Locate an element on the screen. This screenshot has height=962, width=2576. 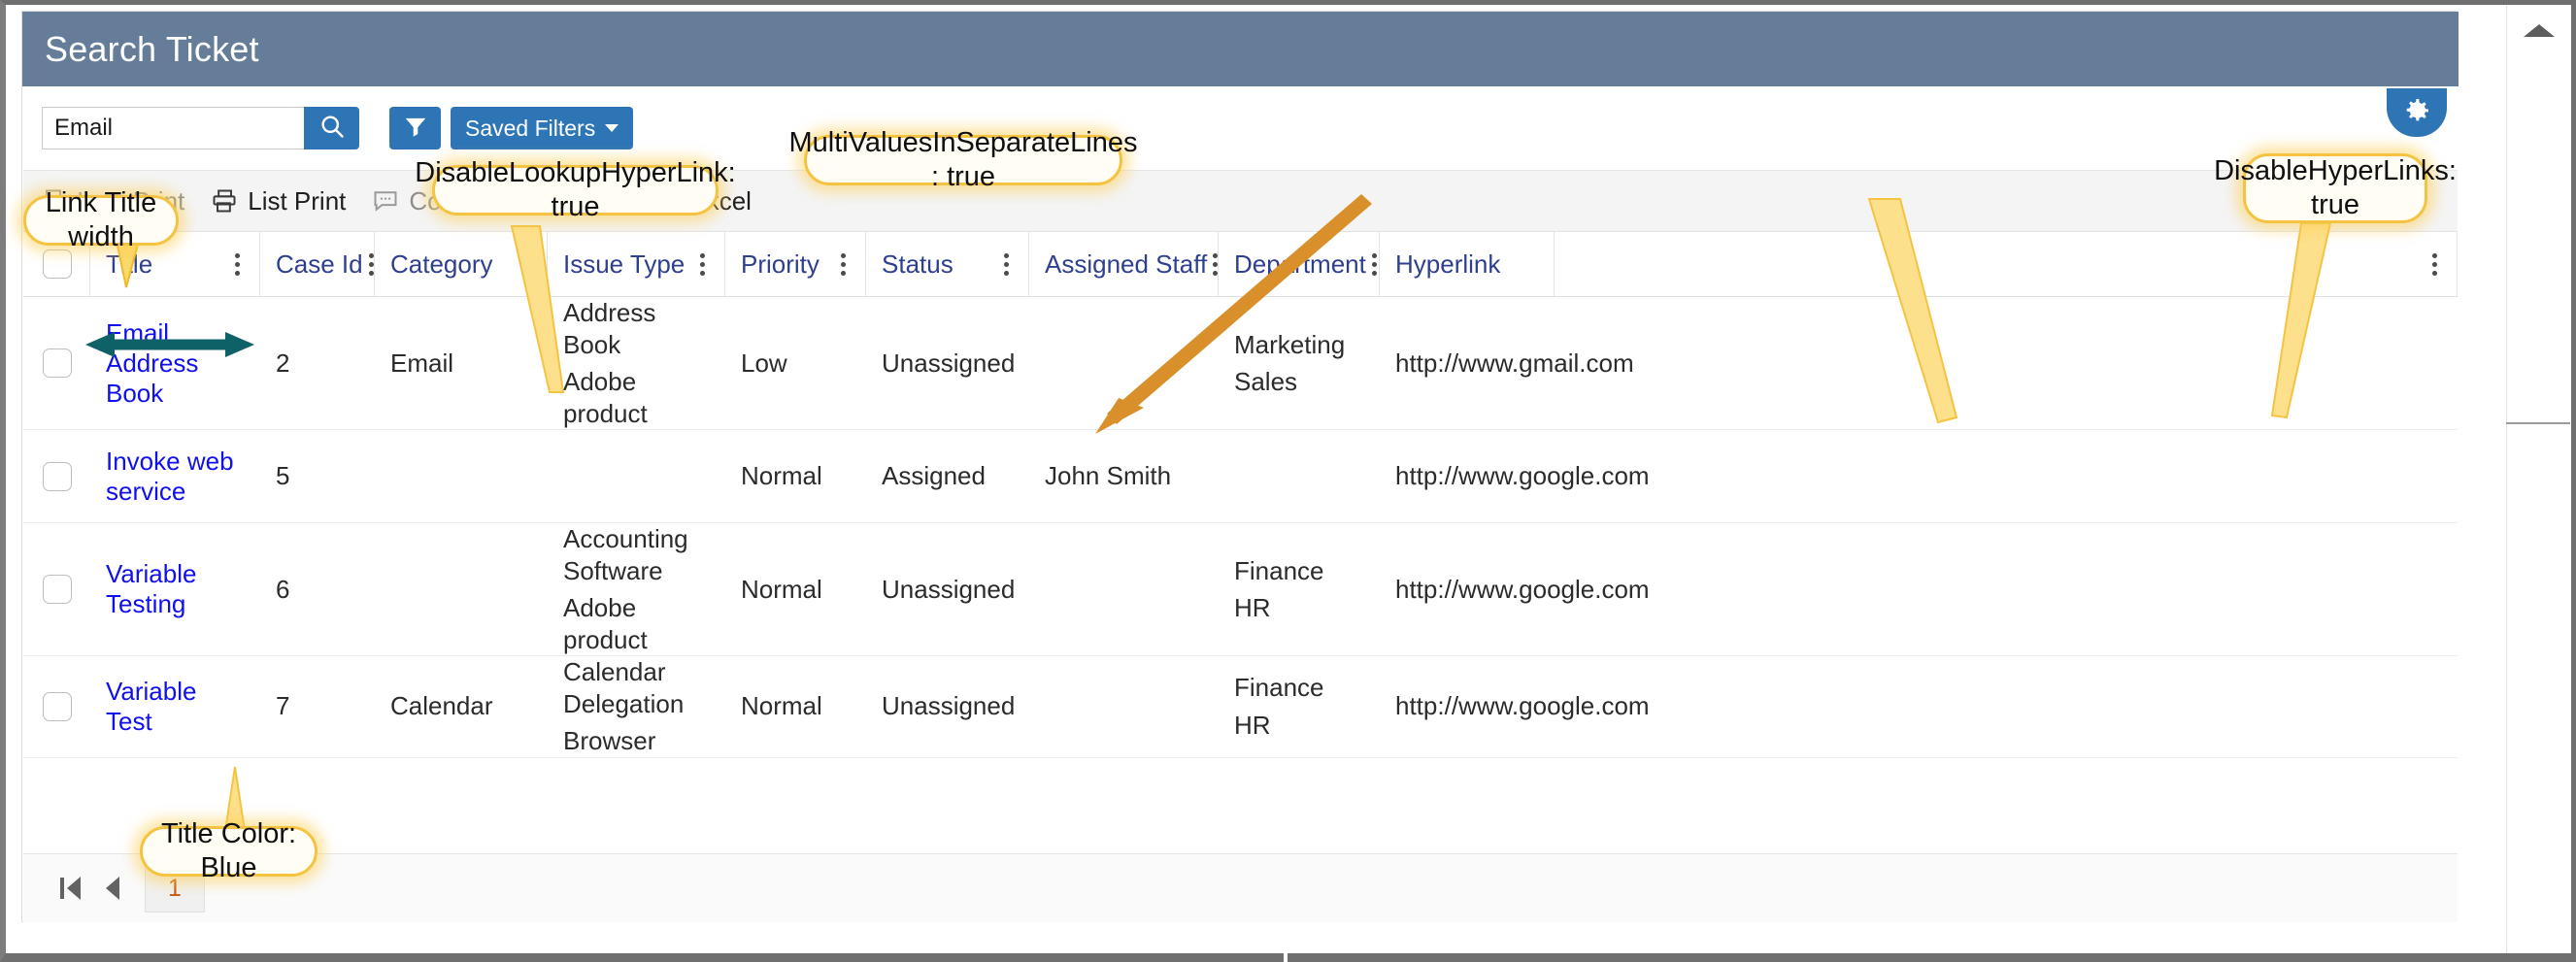
previous-page-button is located at coordinates (112, 889).